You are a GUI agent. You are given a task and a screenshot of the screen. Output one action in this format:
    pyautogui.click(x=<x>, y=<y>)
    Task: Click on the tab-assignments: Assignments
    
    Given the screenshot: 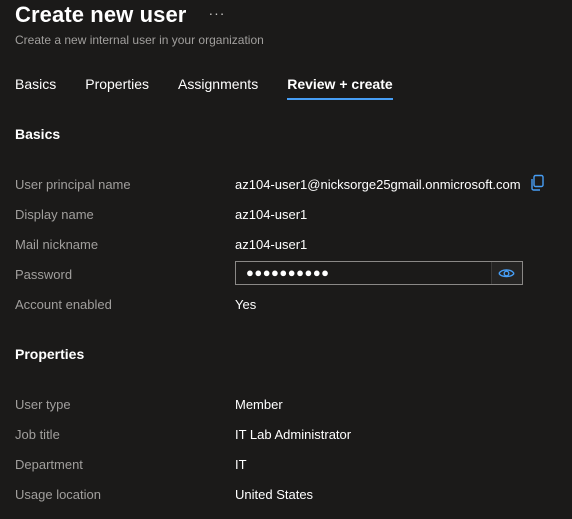 What is the action you would take?
    pyautogui.click(x=218, y=88)
    